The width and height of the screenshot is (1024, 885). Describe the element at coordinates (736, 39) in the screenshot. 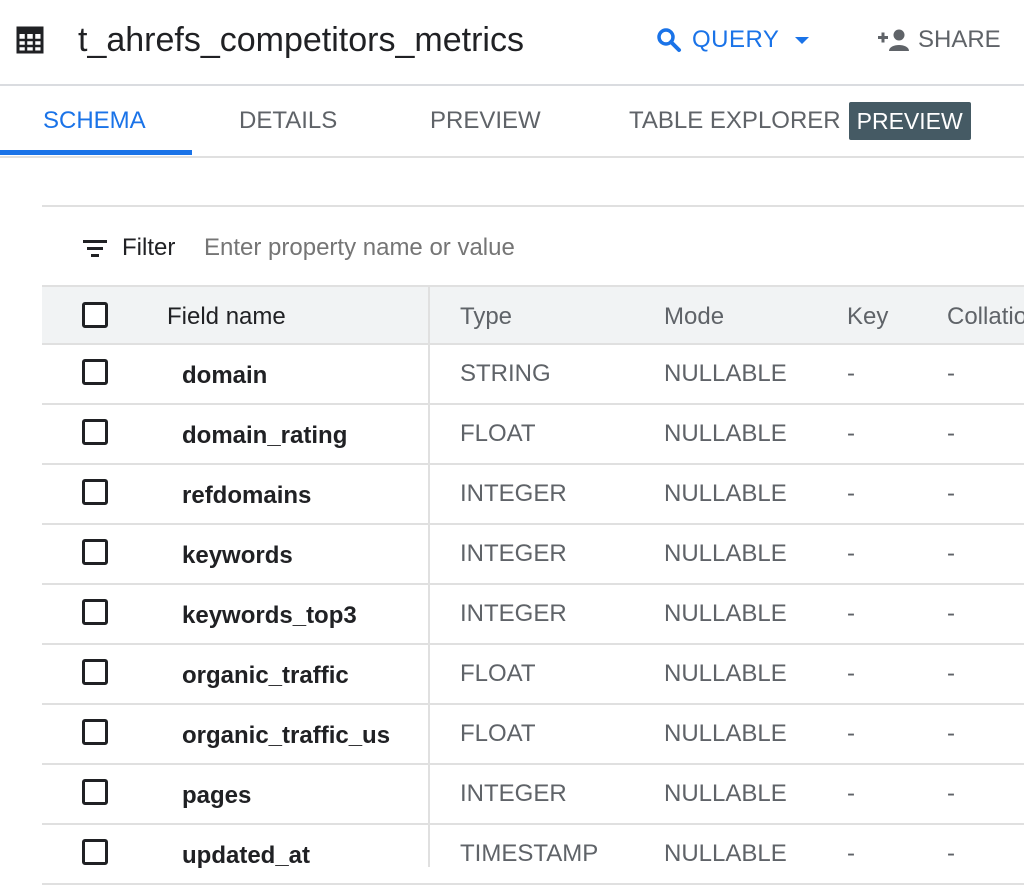

I see `query-label: QUERY` at that location.